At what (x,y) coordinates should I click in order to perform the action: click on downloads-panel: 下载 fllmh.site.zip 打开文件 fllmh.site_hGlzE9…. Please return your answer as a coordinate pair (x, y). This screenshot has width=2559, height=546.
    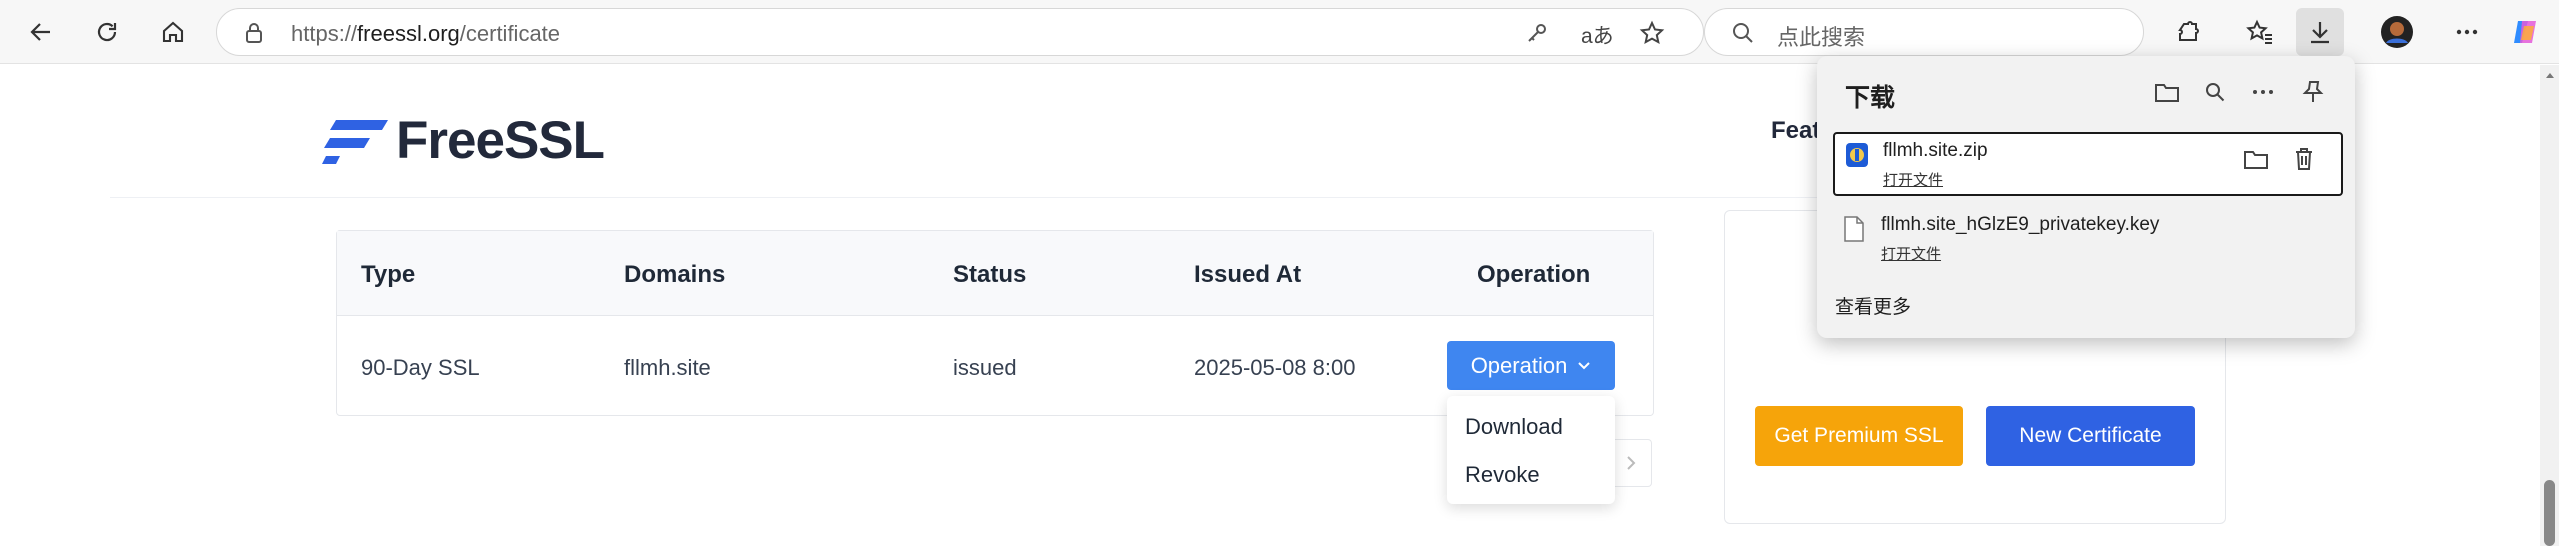
    Looking at the image, I should click on (2086, 197).